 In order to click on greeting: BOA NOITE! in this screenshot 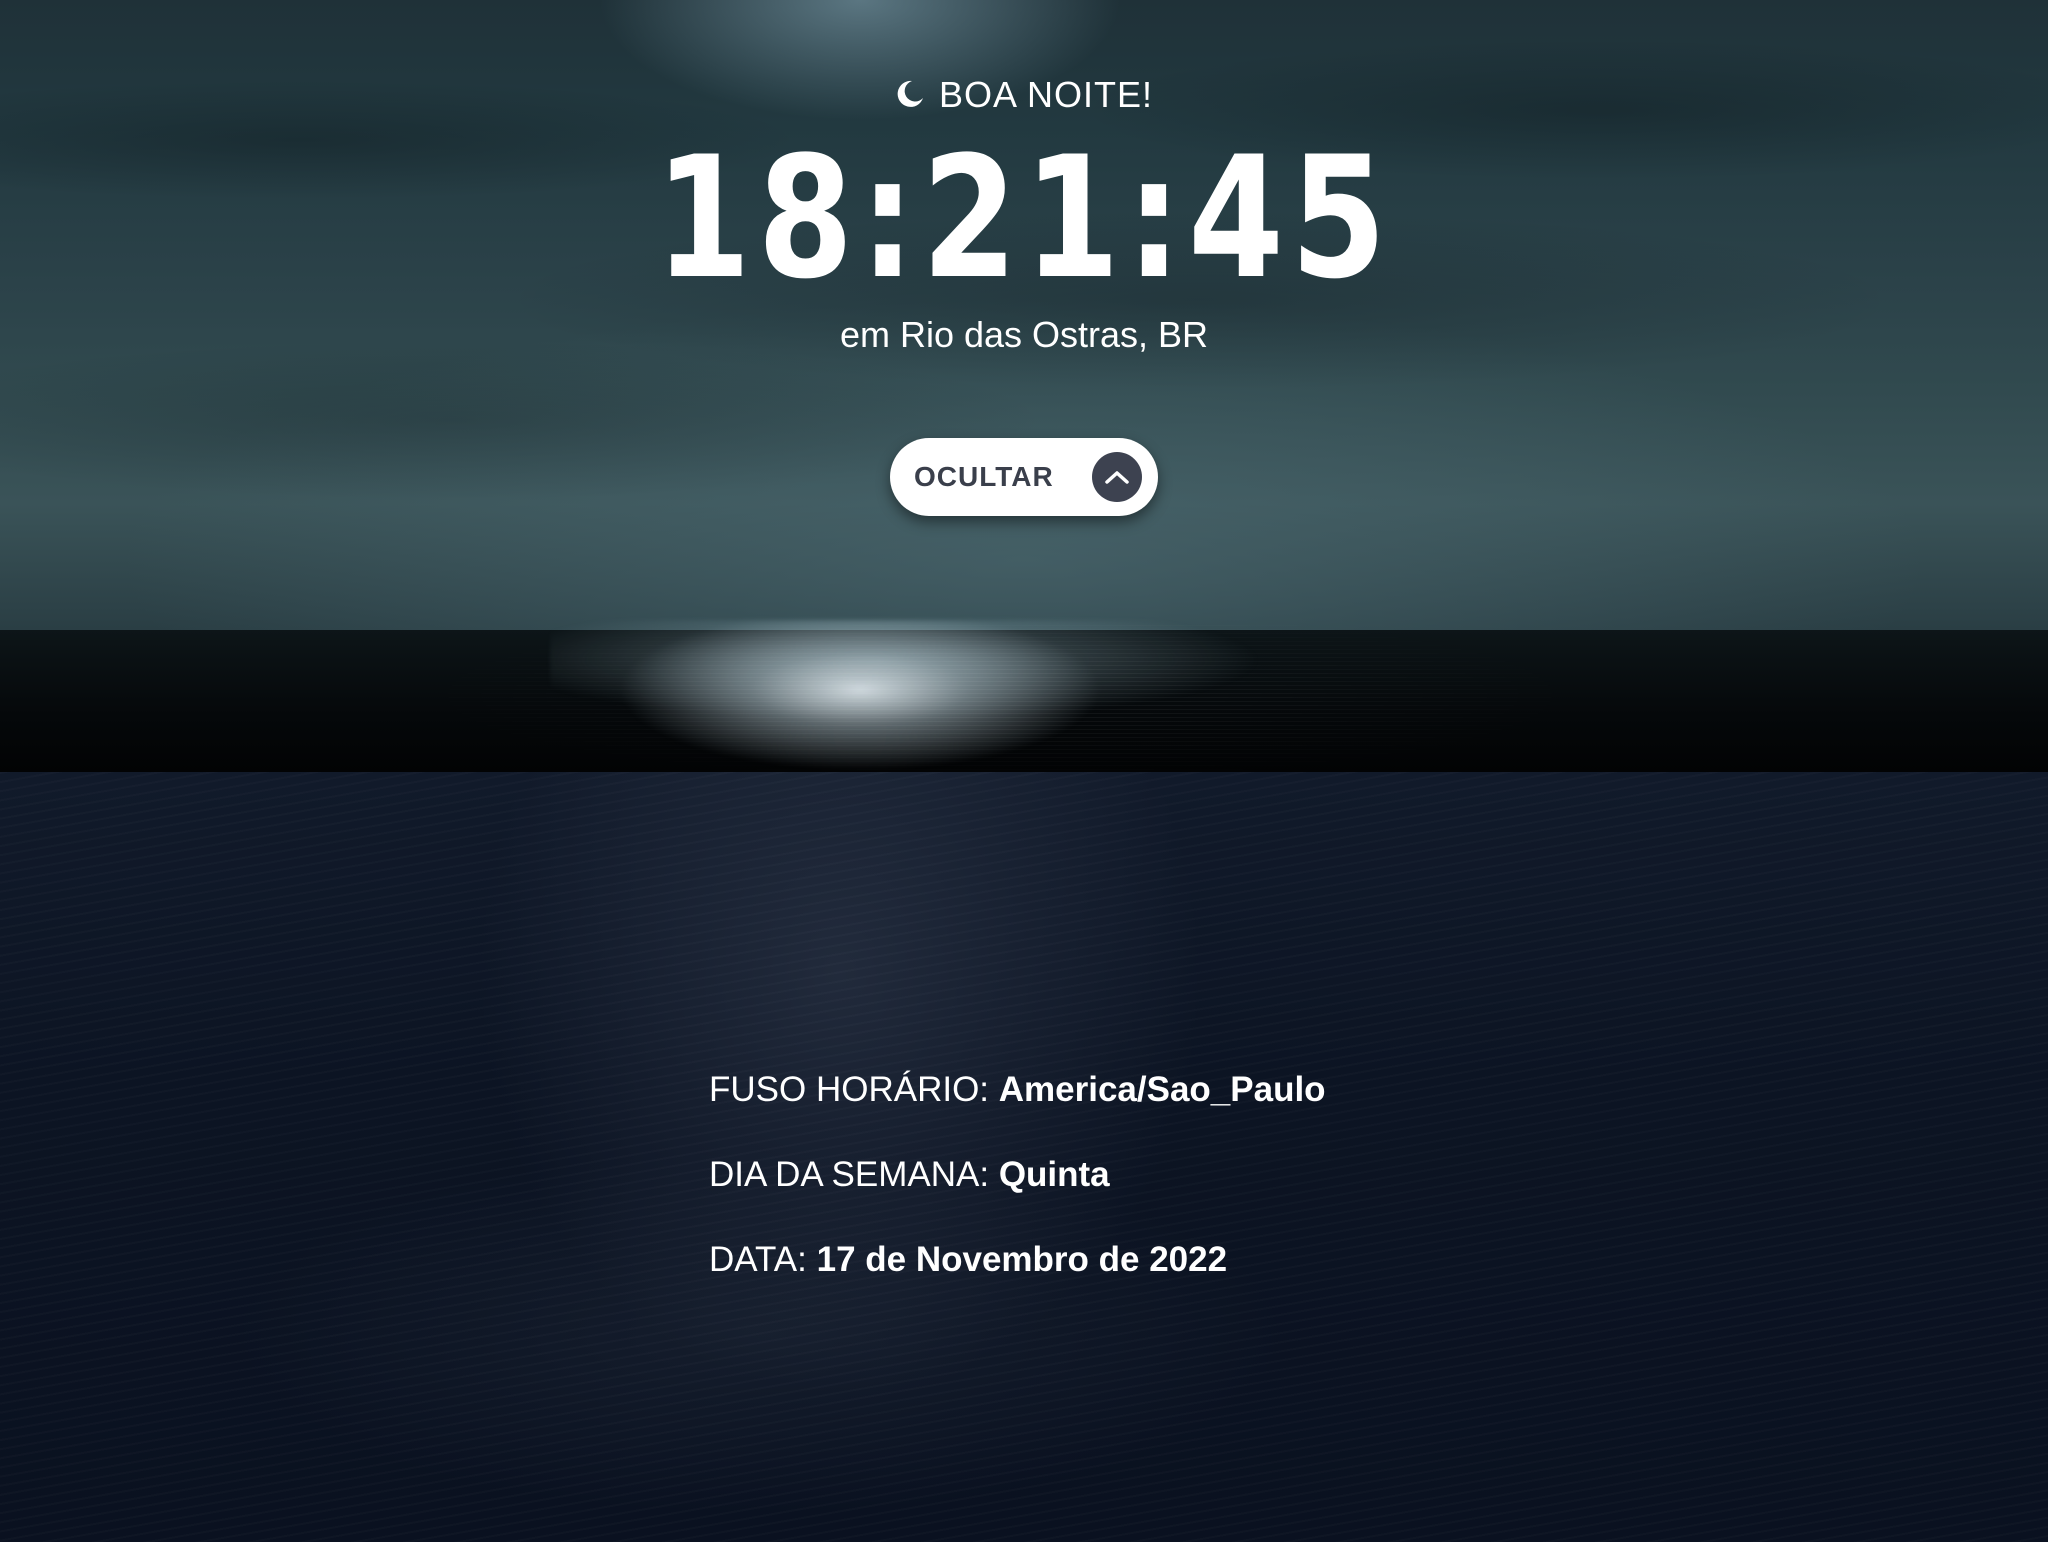, I will do `click(1024, 95)`.